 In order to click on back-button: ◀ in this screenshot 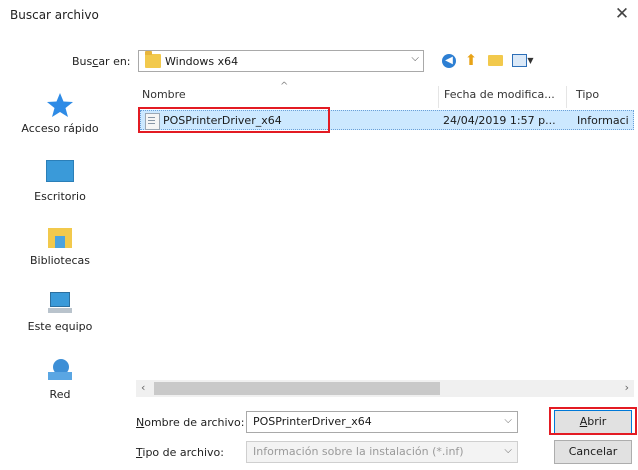, I will do `click(449, 60)`.